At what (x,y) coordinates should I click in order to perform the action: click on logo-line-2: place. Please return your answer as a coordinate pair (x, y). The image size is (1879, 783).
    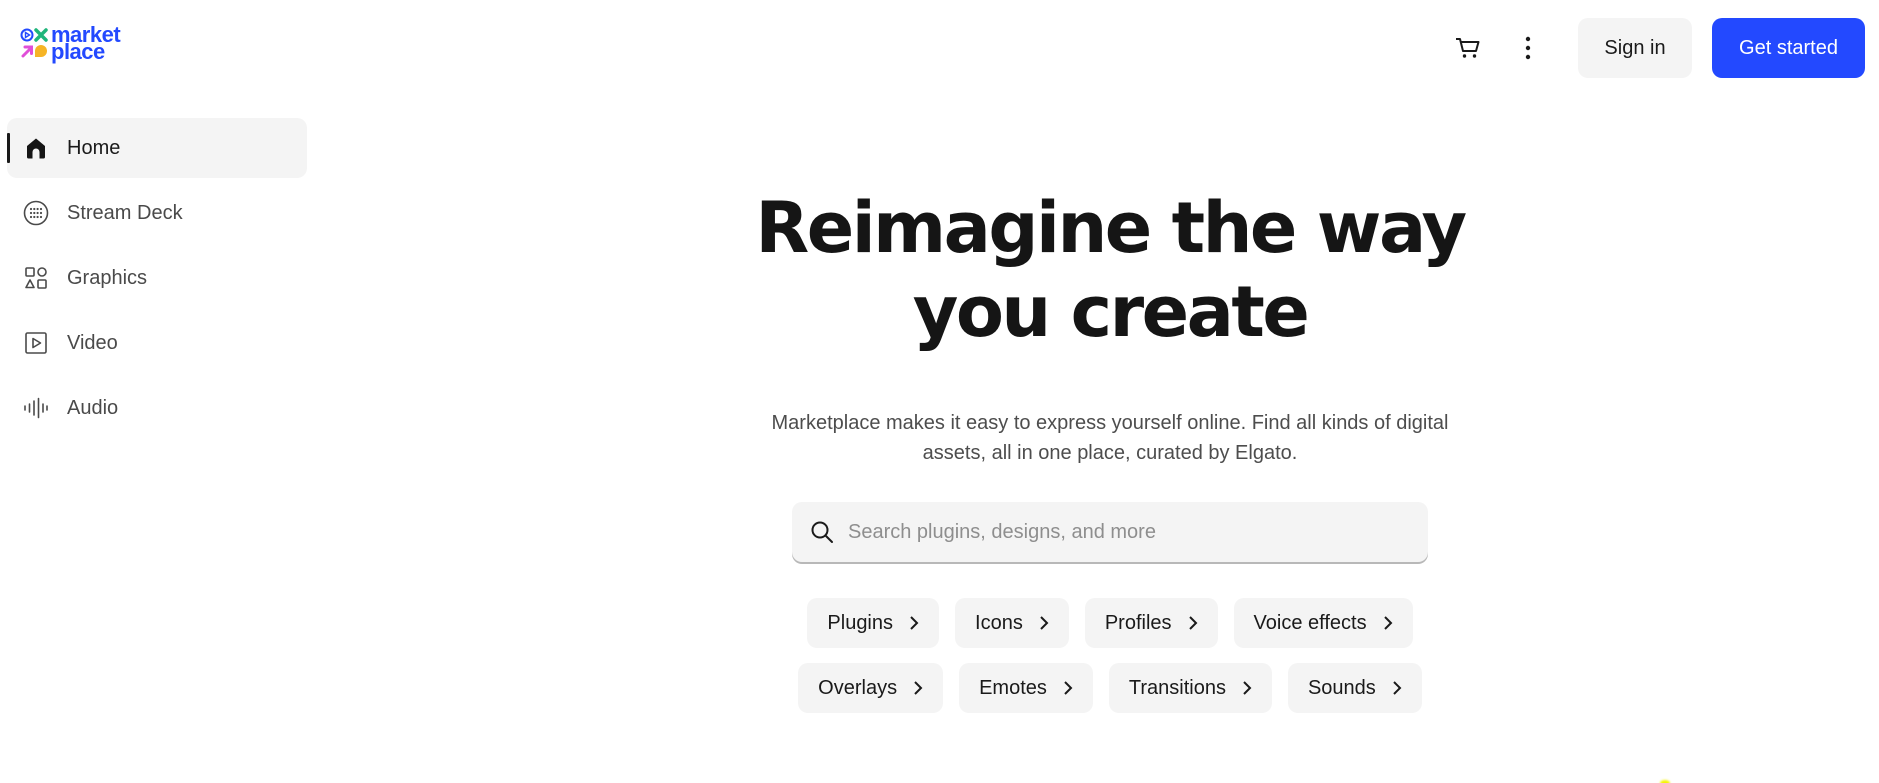
    Looking at the image, I should click on (78, 51).